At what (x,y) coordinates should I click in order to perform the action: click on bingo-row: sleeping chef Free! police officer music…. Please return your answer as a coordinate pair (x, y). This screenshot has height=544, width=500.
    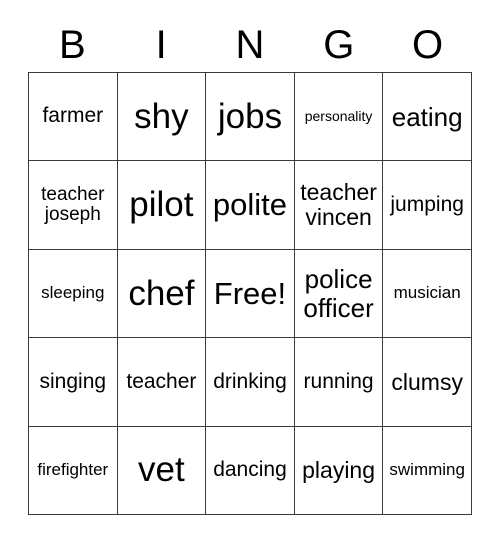
    Looking at the image, I should click on (250, 294).